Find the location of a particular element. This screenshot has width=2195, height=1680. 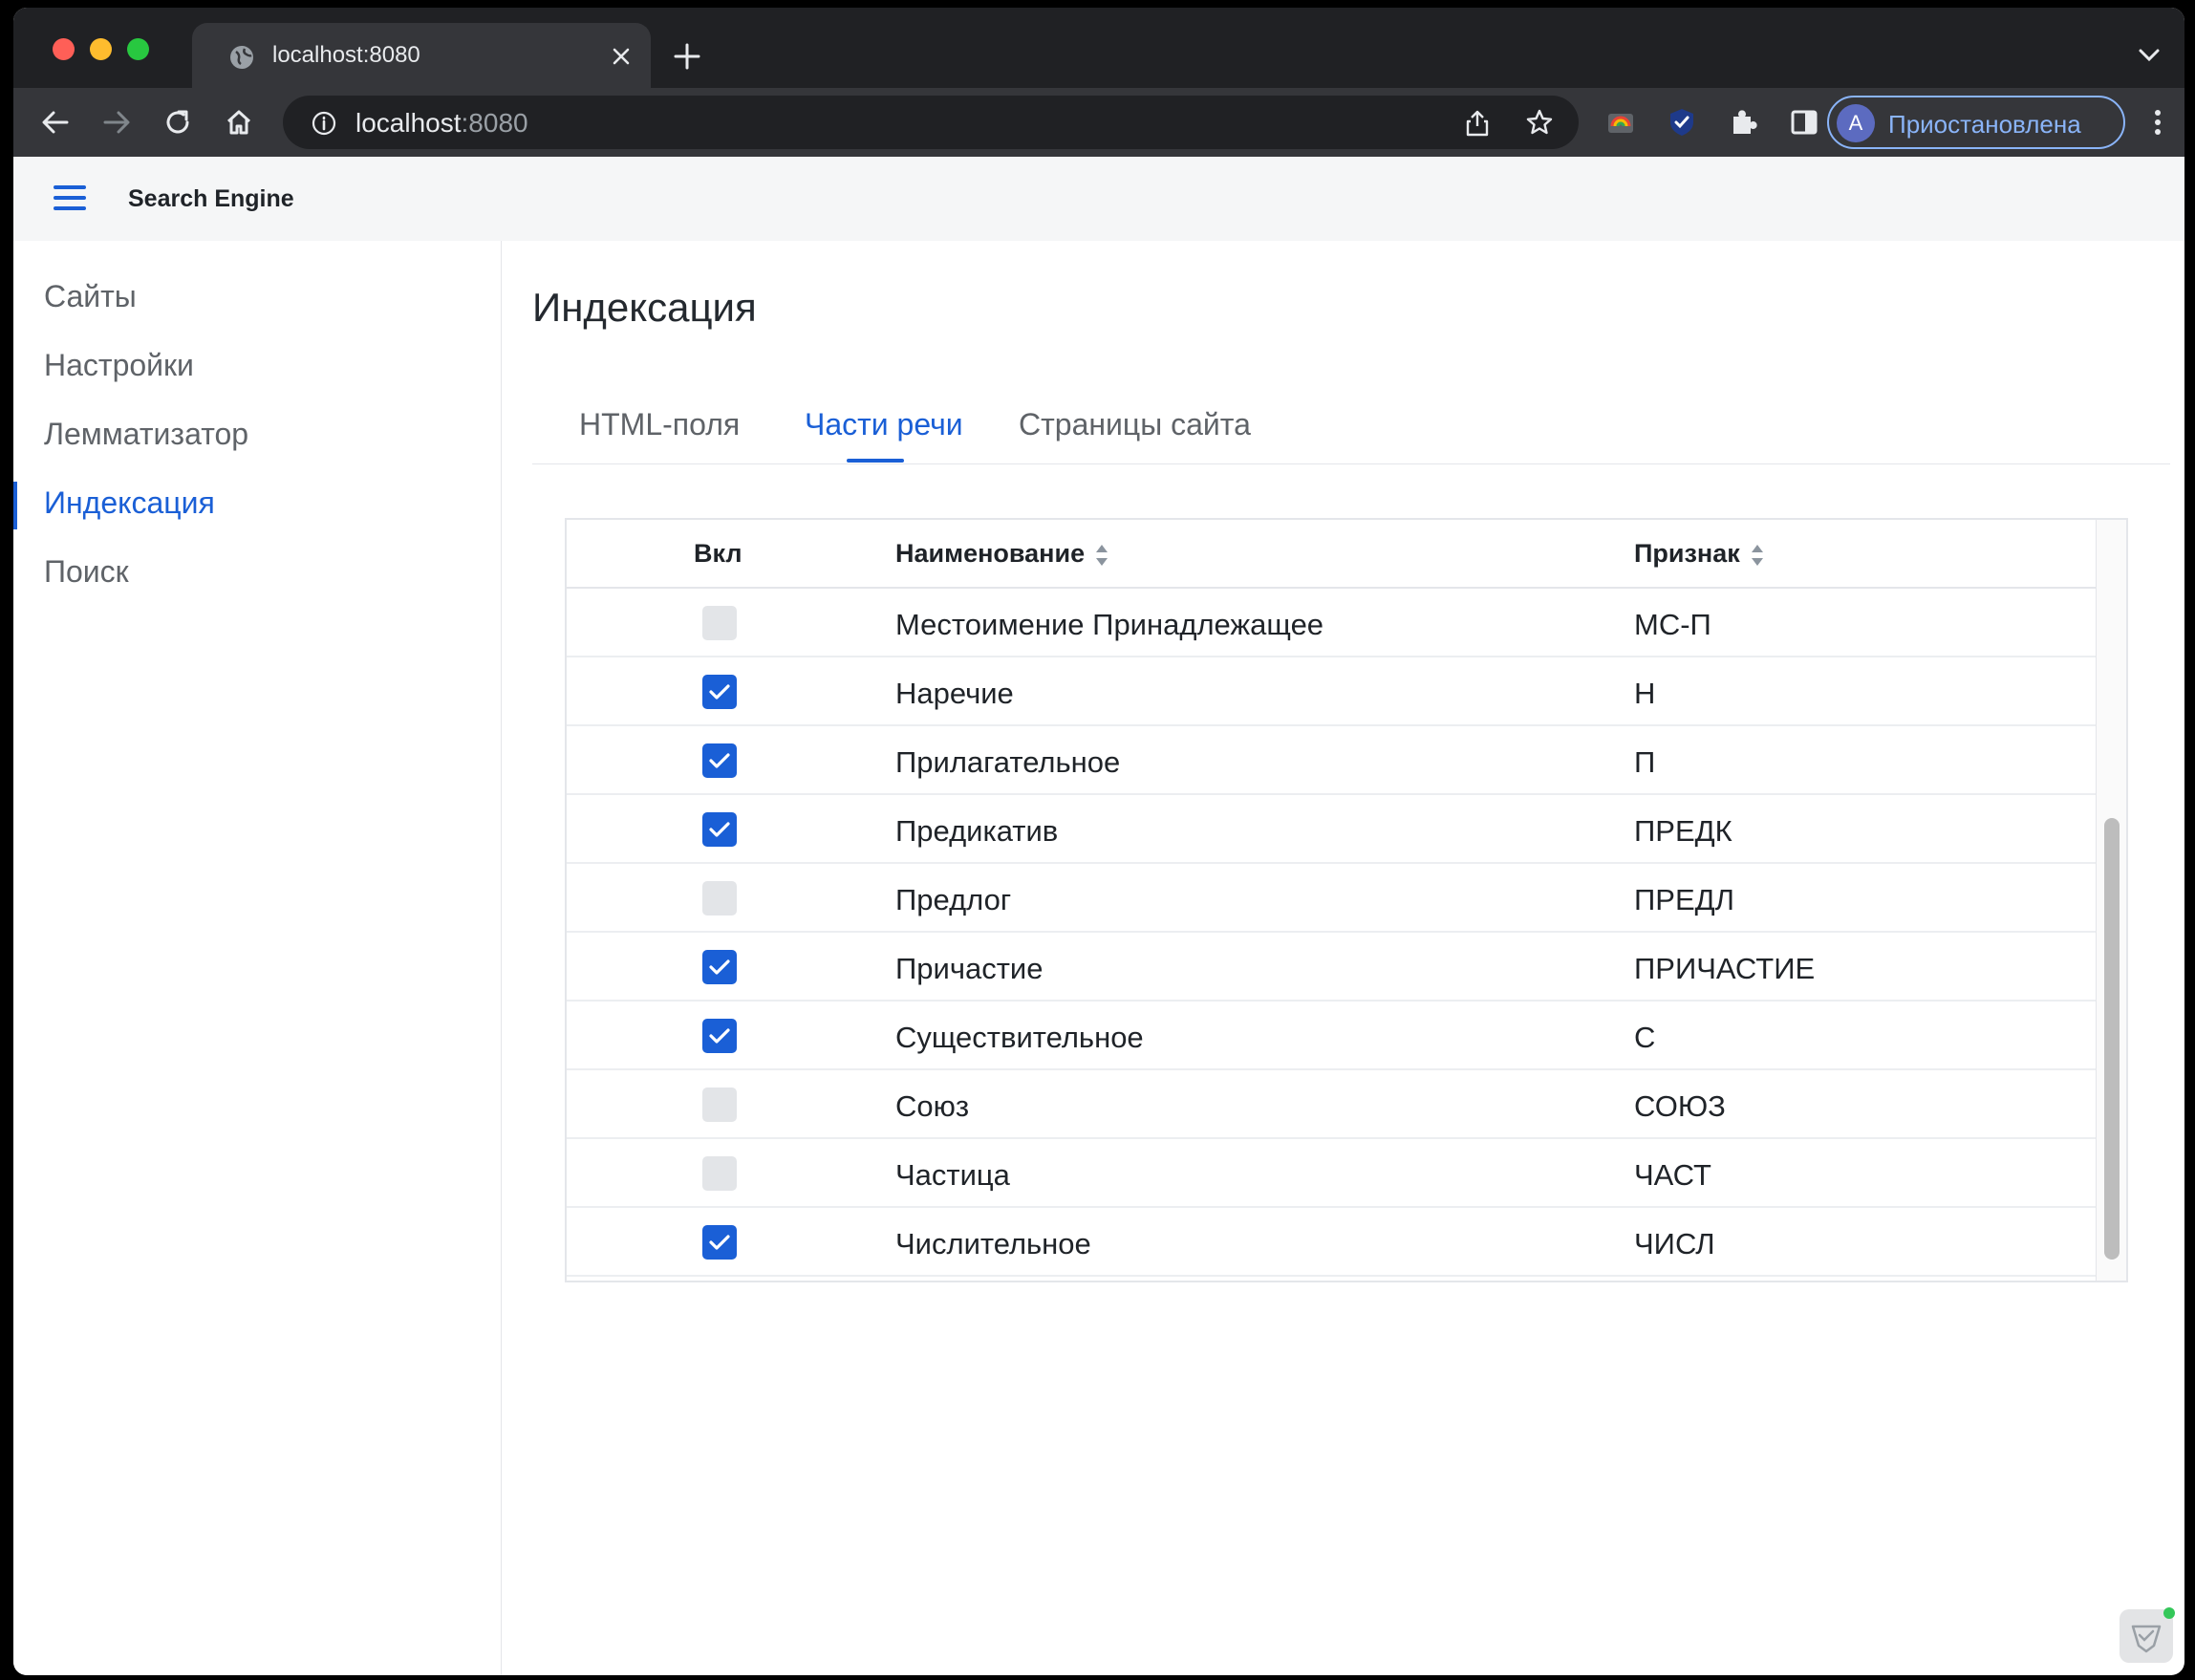

extension-rainbow-icon is located at coordinates (1621, 122).